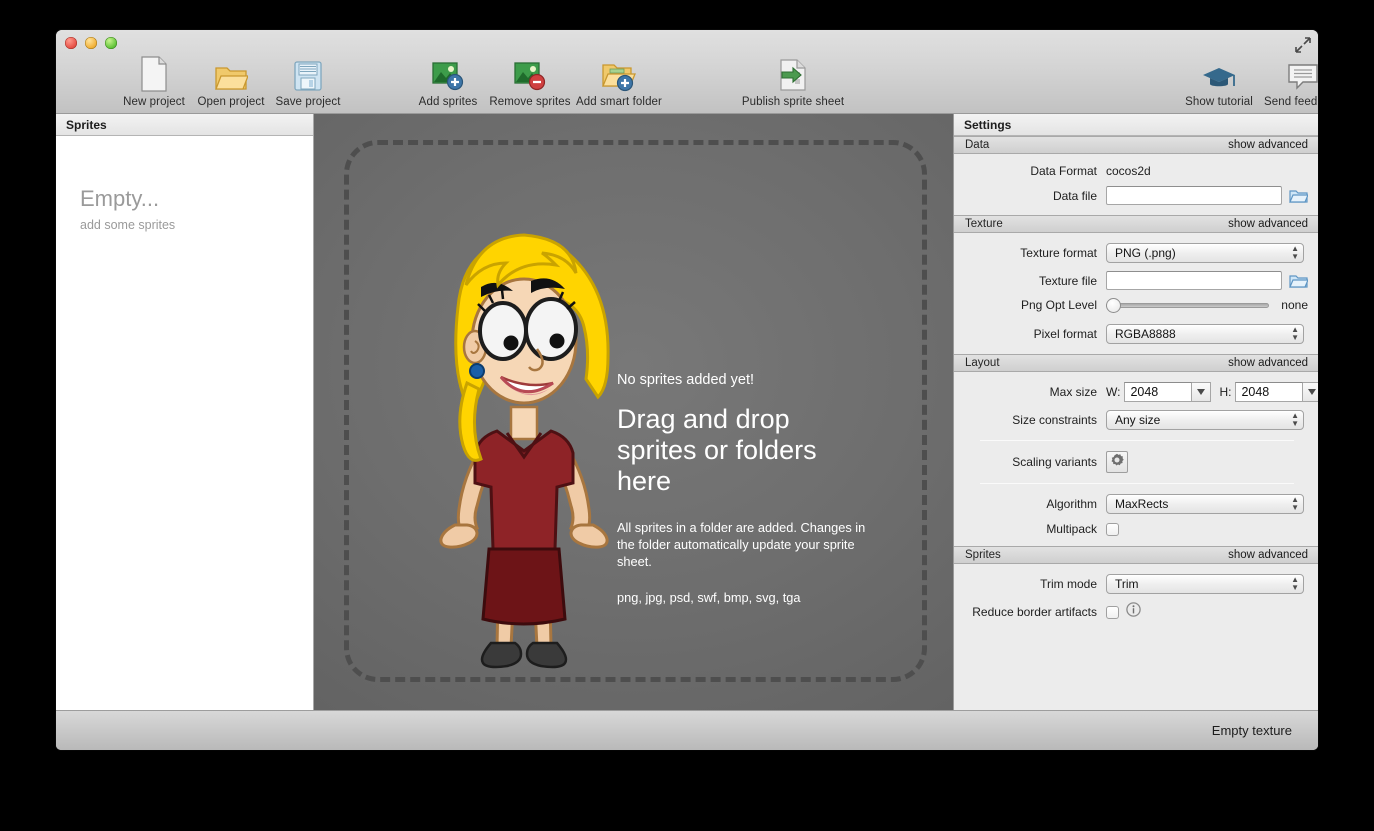 The image size is (1374, 831). I want to click on slider-knob, so click(1113, 305).